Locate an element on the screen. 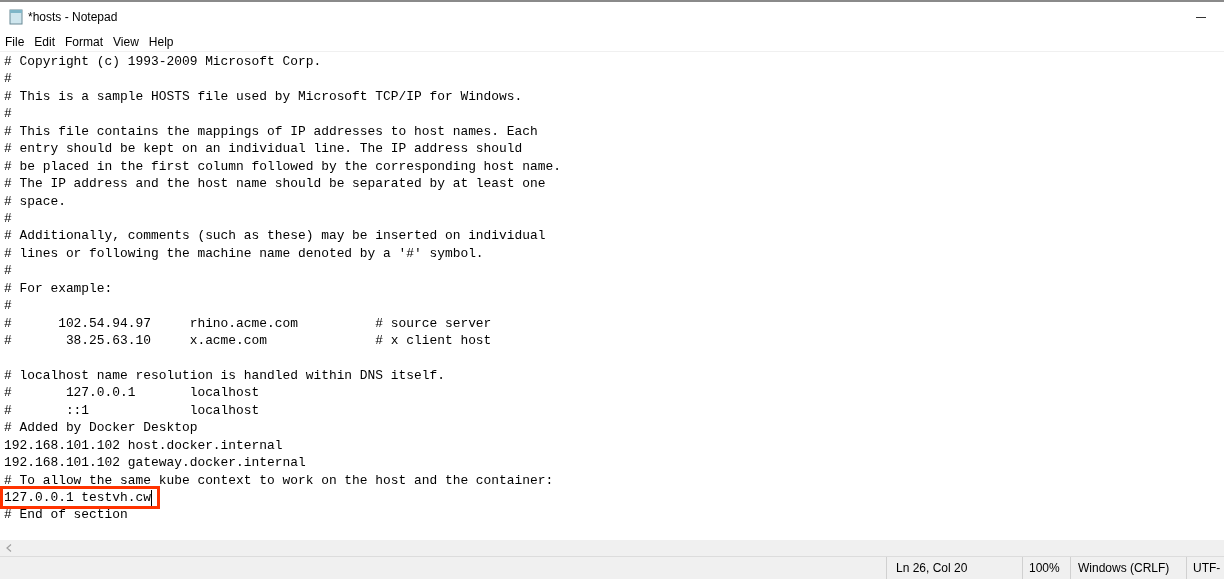  code-line: # 38.25.63.10 x.acme.com # x client host is located at coordinates (248, 340).